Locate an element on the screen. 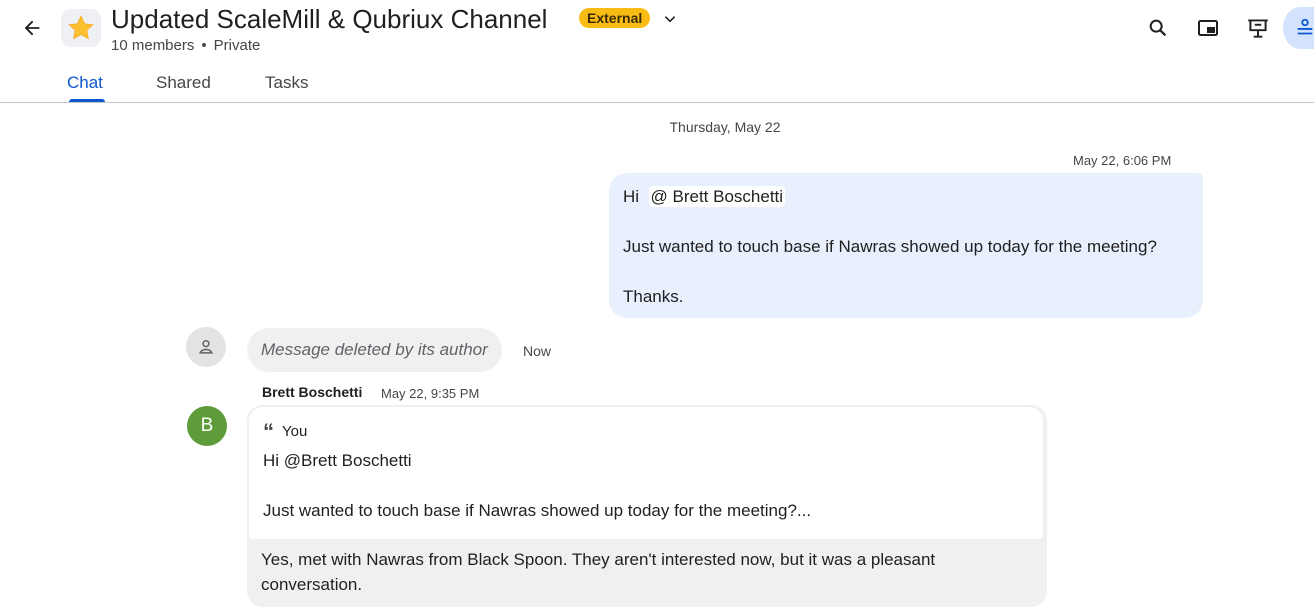 Image resolution: width=1314 pixels, height=616 pixels. tabs-divider is located at coordinates (657, 102).